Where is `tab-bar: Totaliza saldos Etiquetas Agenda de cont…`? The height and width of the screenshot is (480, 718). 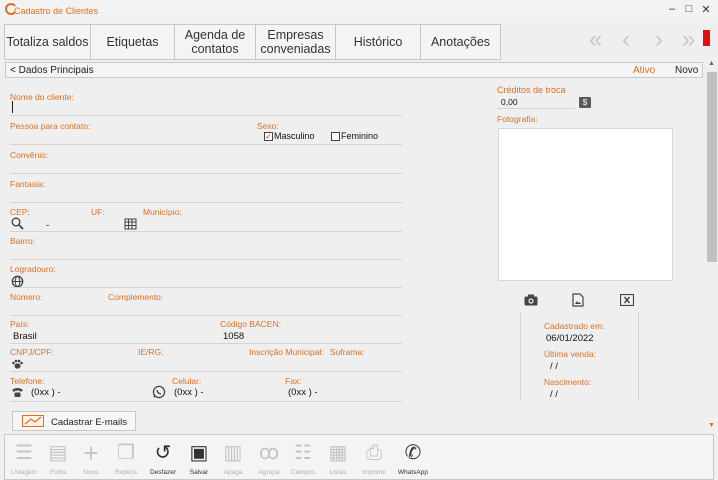
tab-bar: Totaliza saldos Etiquetas Agenda de cont… is located at coordinates (252, 42).